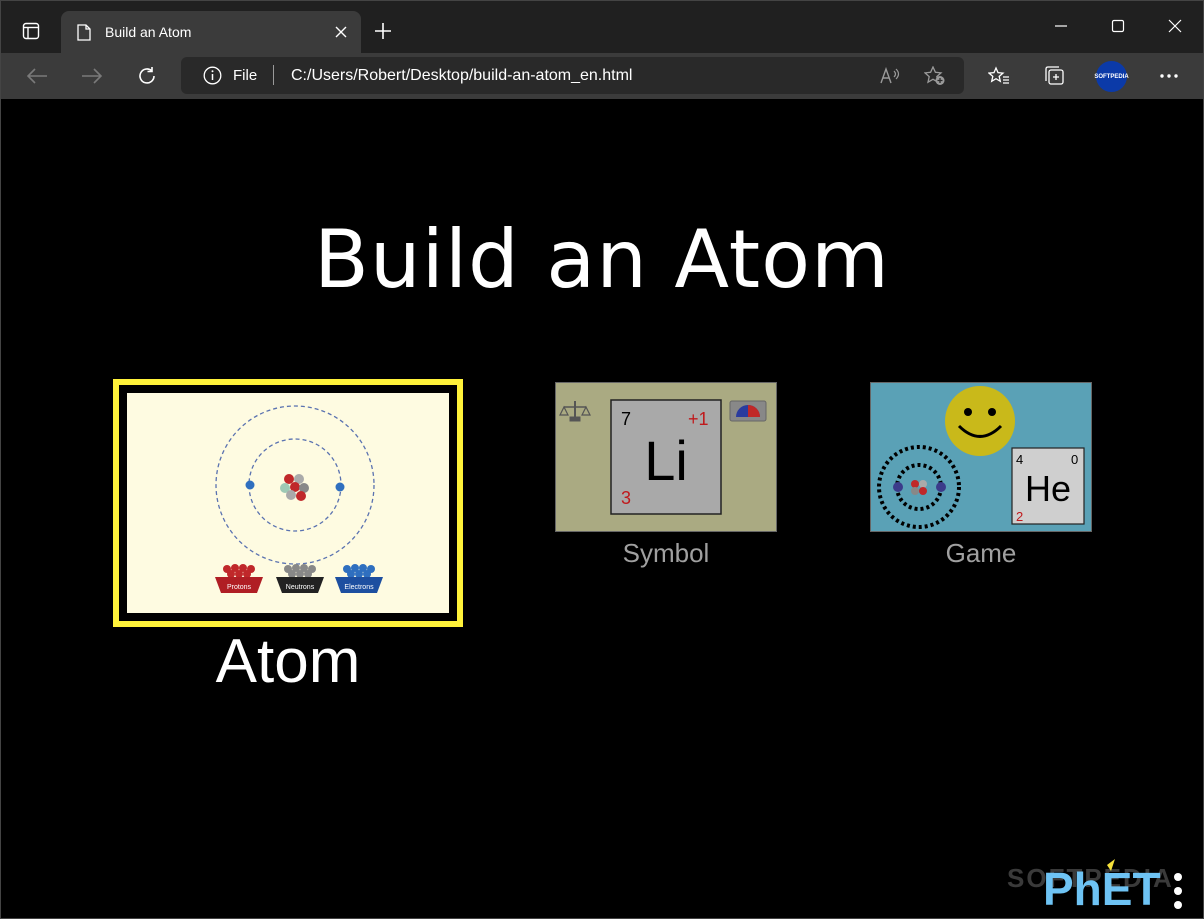  I want to click on close-window-button, so click(1175, 26).